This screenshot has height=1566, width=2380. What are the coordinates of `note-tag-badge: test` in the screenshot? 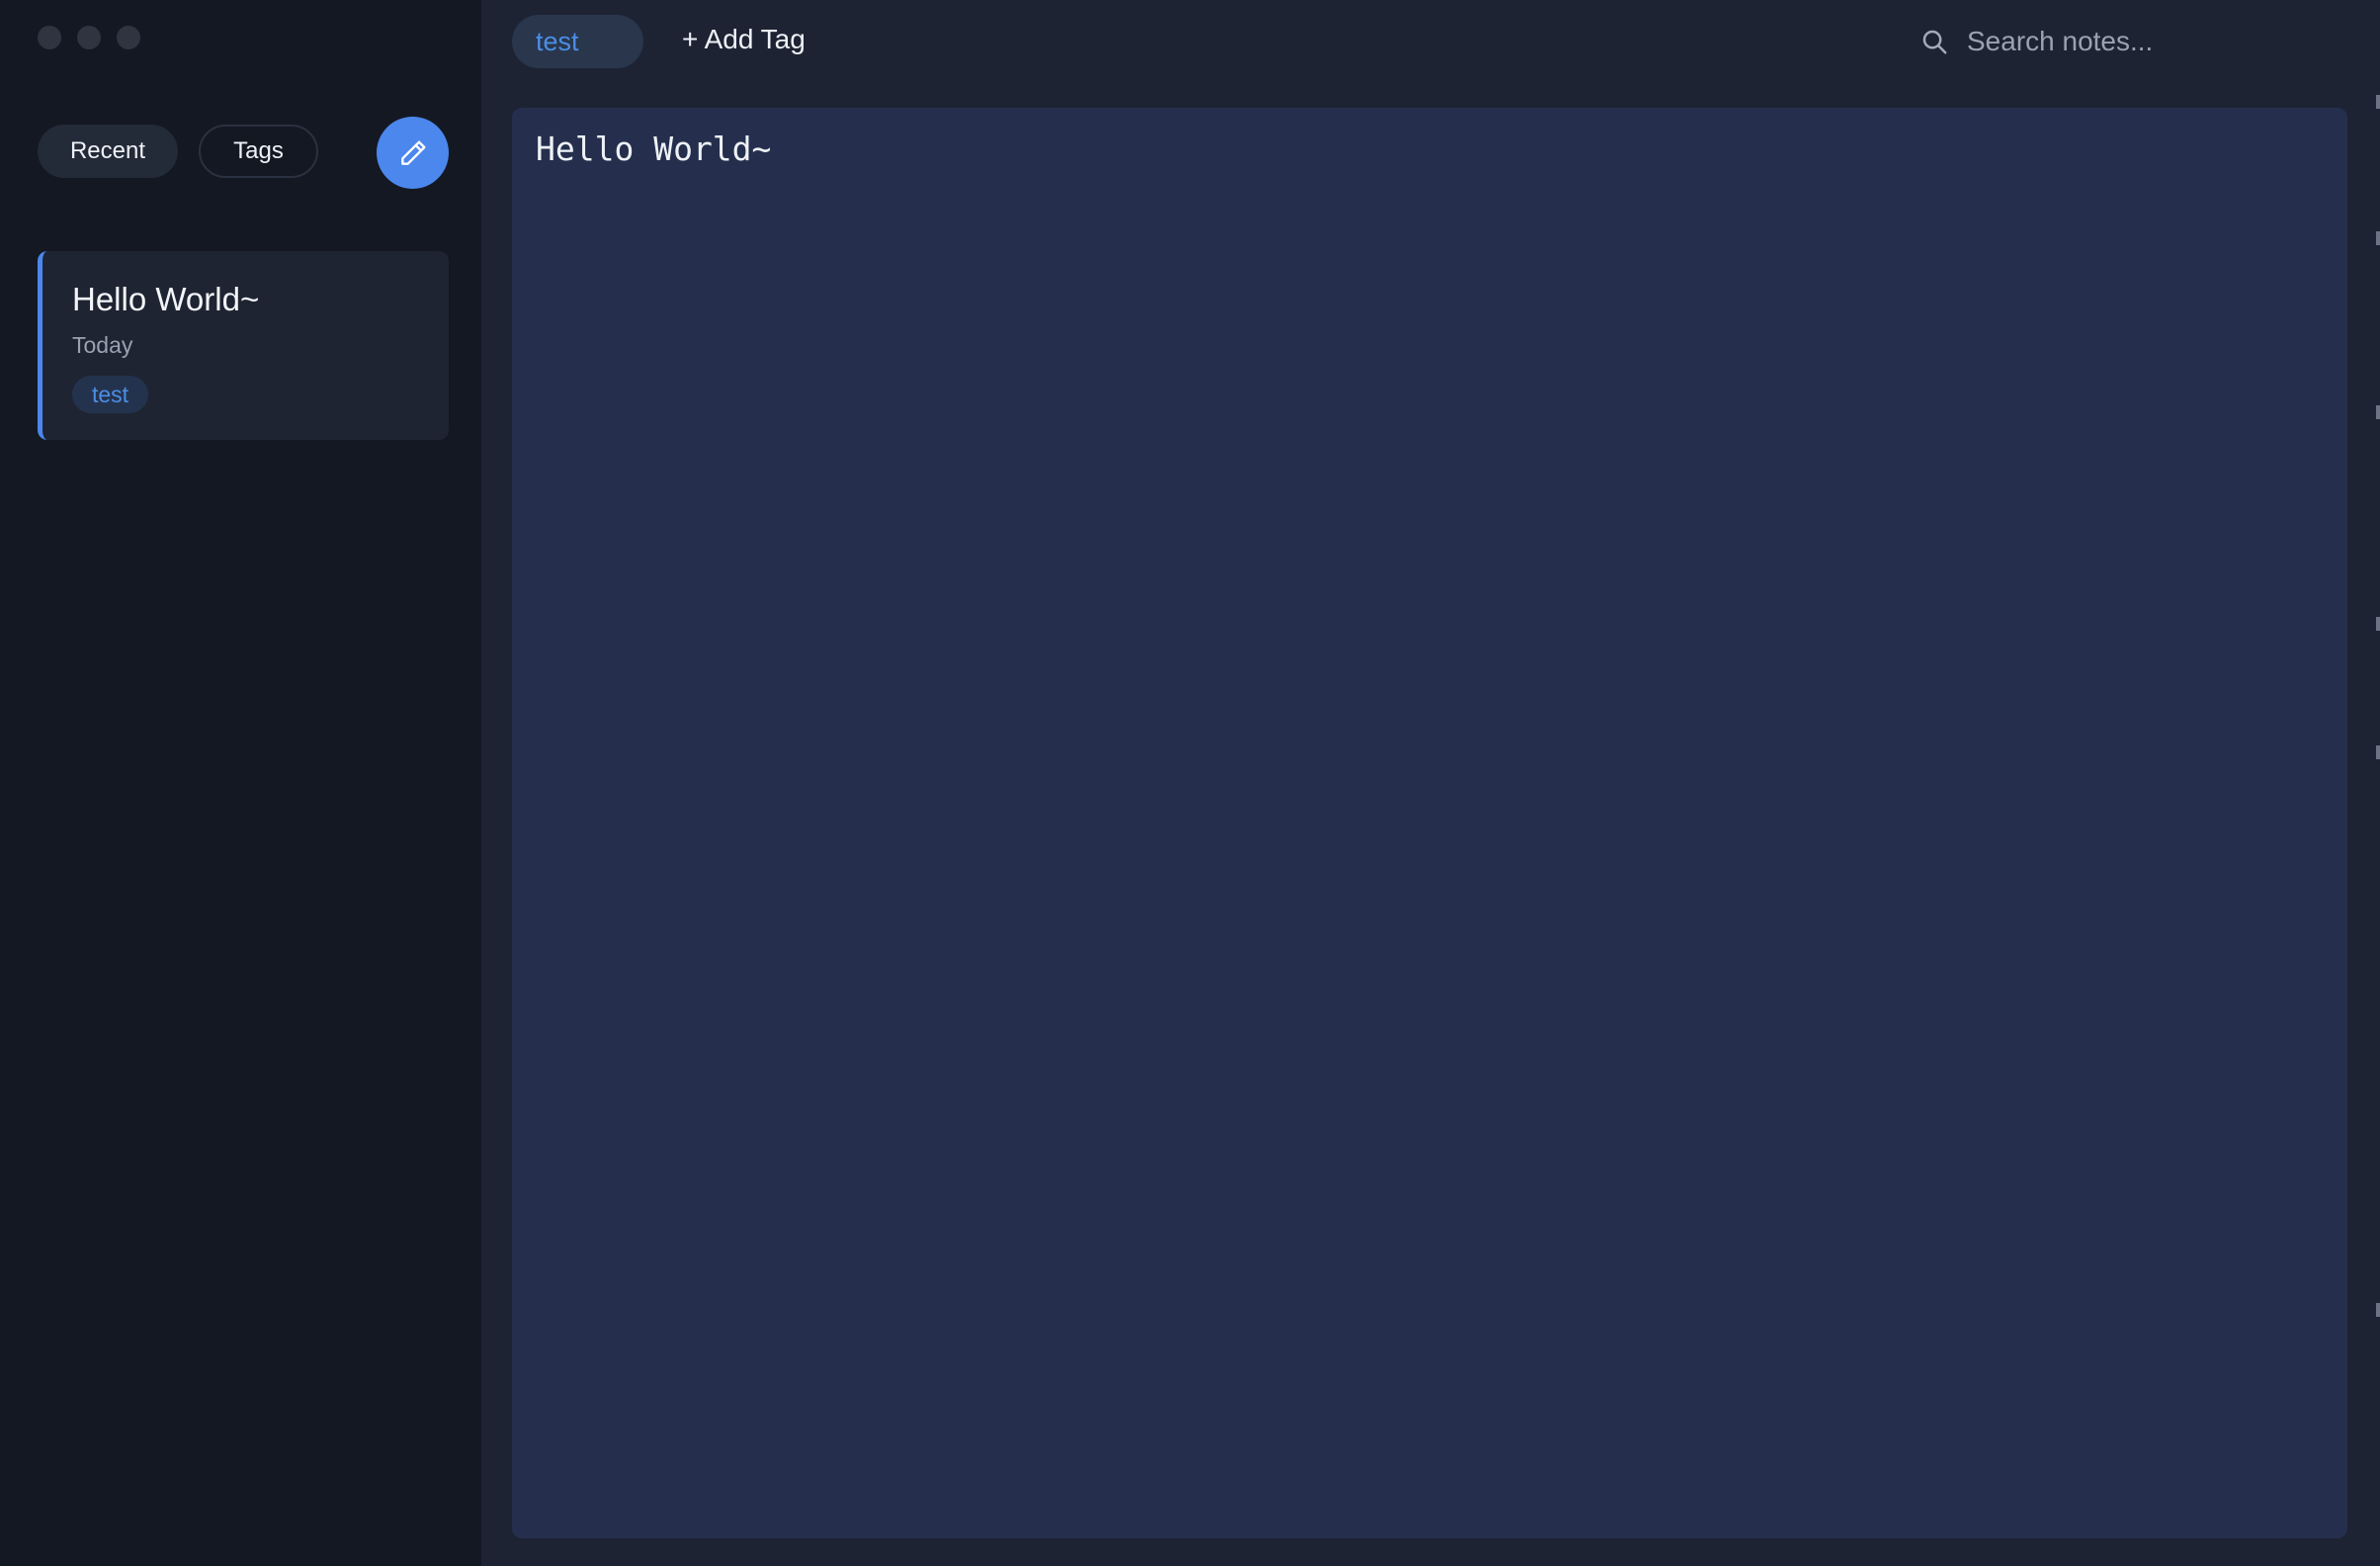 It's located at (110, 395).